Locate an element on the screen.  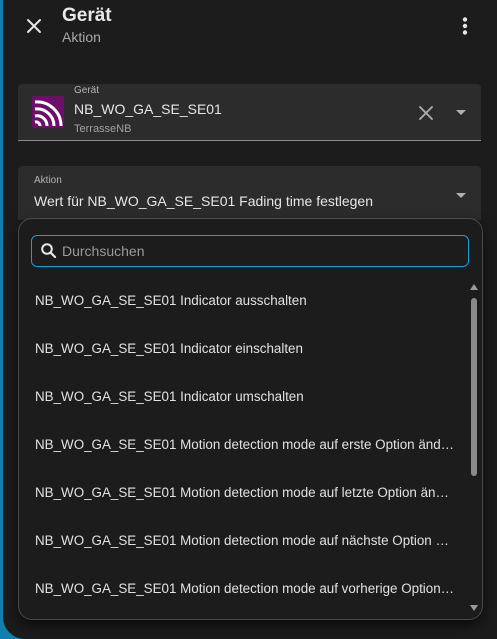
more-options-button is located at coordinates (465, 26).